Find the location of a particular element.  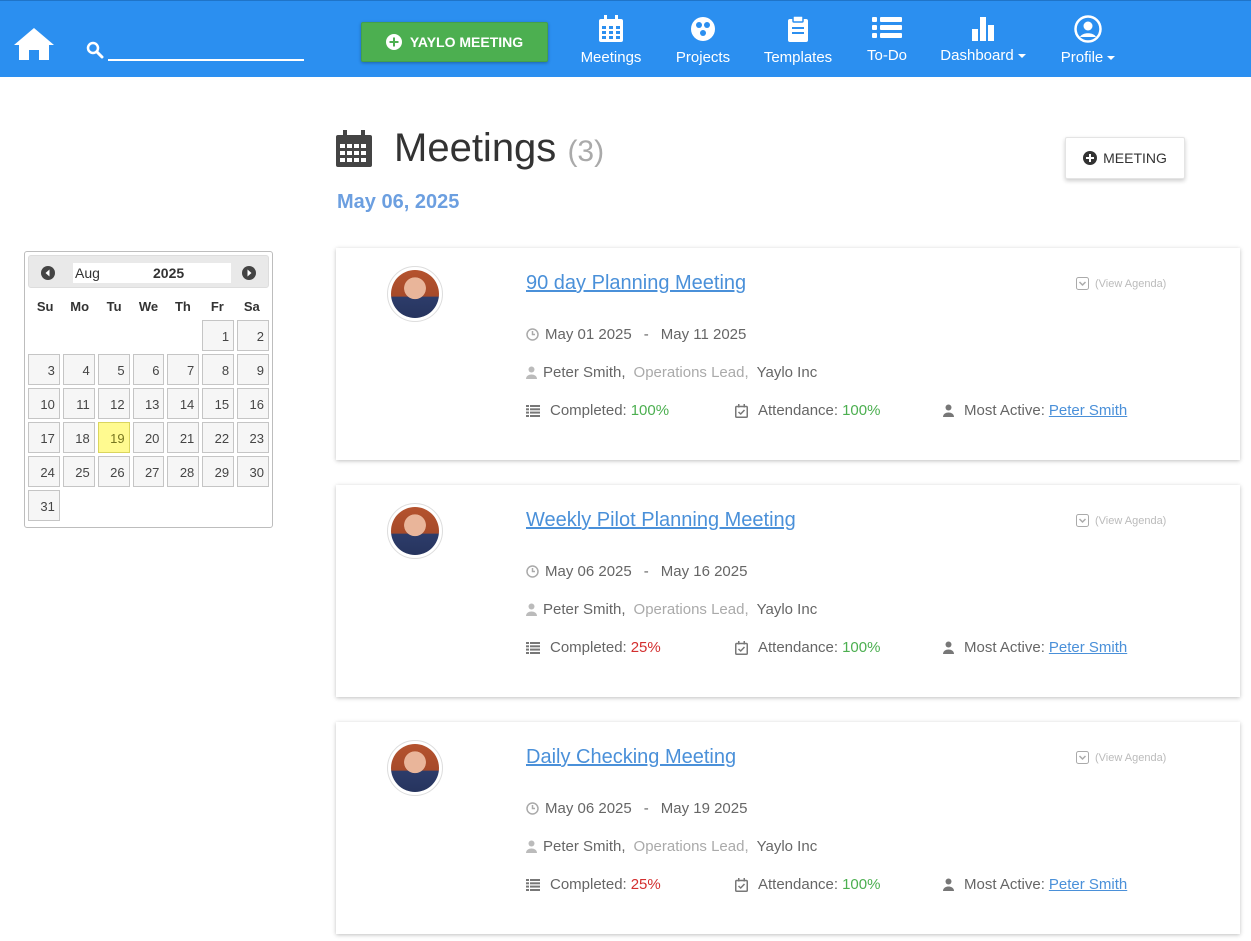

calendar-month: Aug is located at coordinates (87, 273).